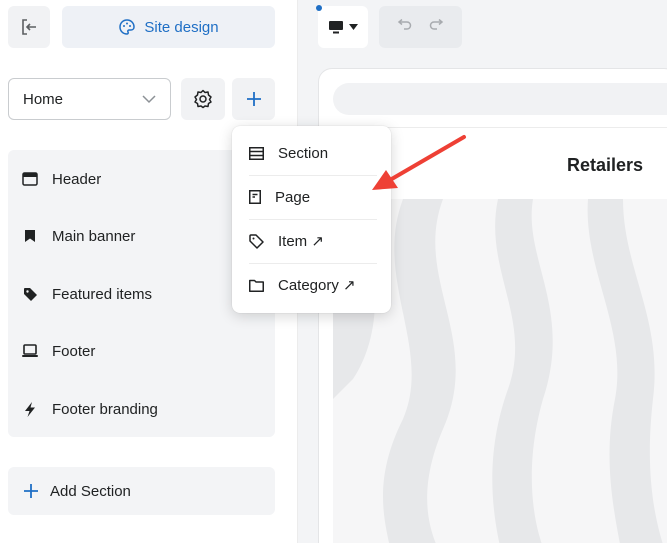 The width and height of the screenshot is (667, 543). I want to click on menu-item-label: Item ↗, so click(301, 241).